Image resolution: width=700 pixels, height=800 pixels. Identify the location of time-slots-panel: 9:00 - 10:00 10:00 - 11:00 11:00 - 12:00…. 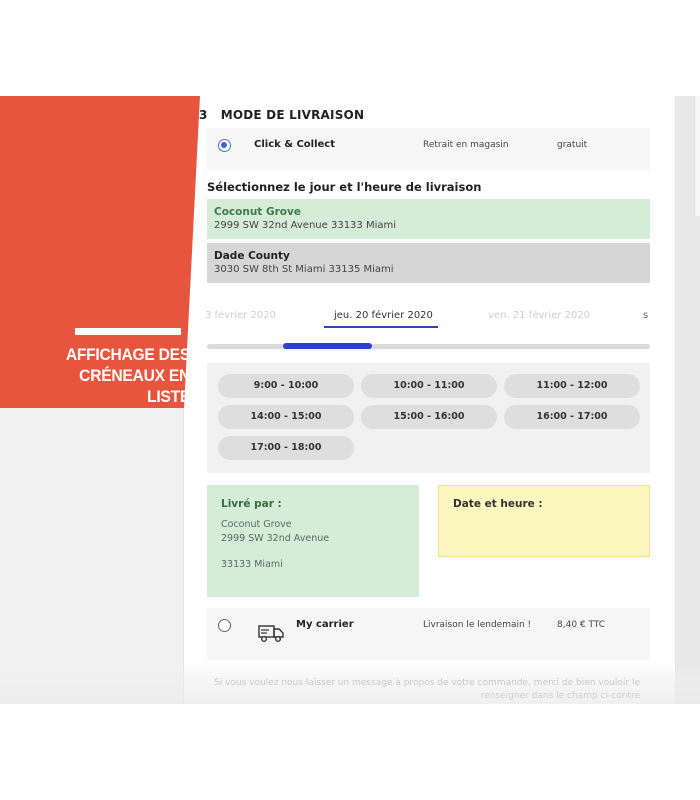
(428, 418).